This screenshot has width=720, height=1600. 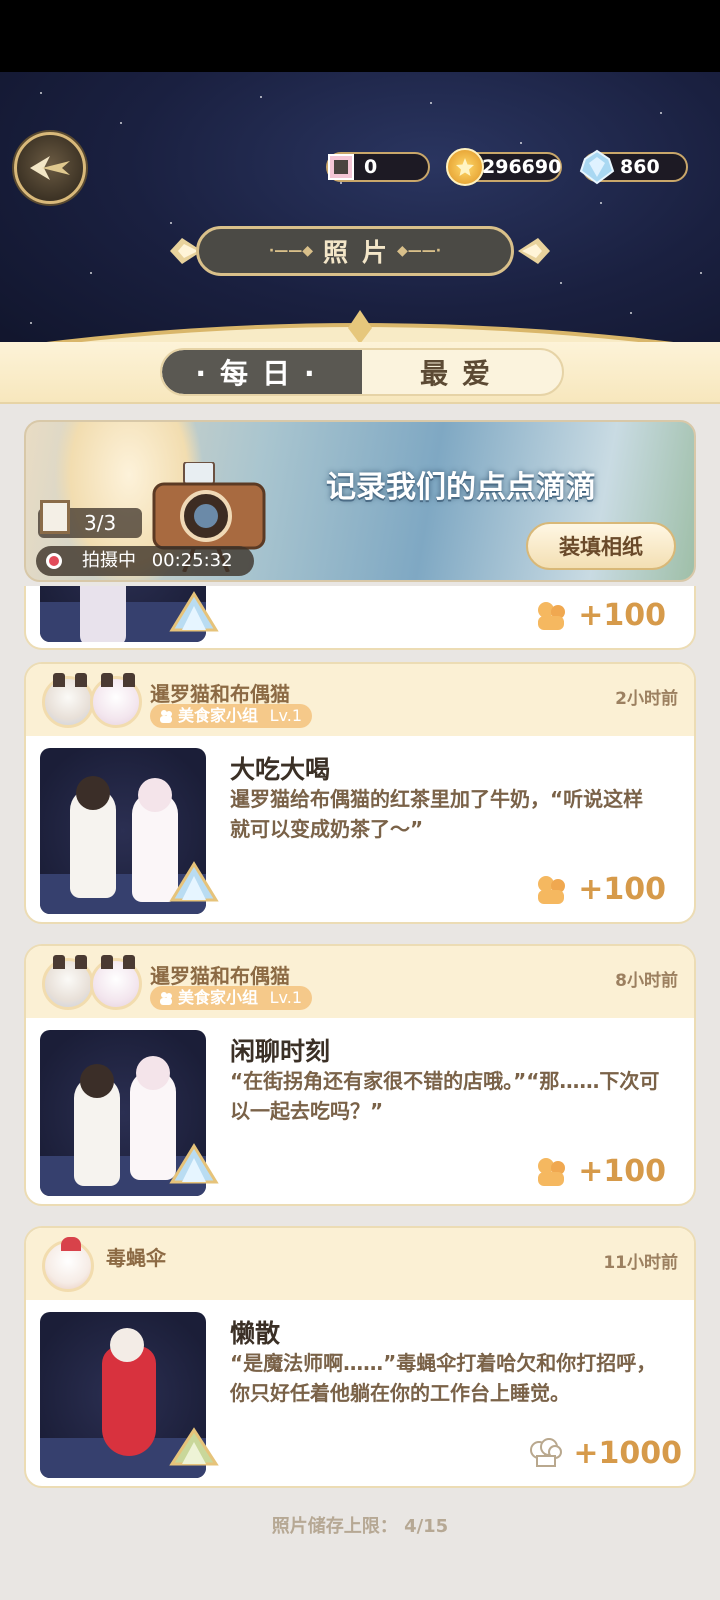 I want to click on entry-title: 懒散, so click(x=255, y=1333).